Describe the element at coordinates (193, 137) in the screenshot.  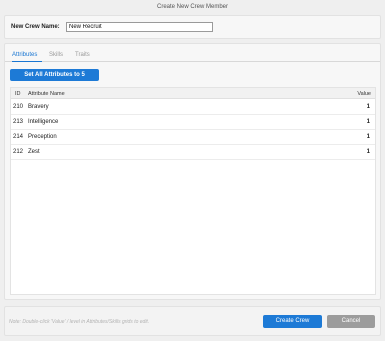
I see `table-row: 214 Preception 1` at that location.